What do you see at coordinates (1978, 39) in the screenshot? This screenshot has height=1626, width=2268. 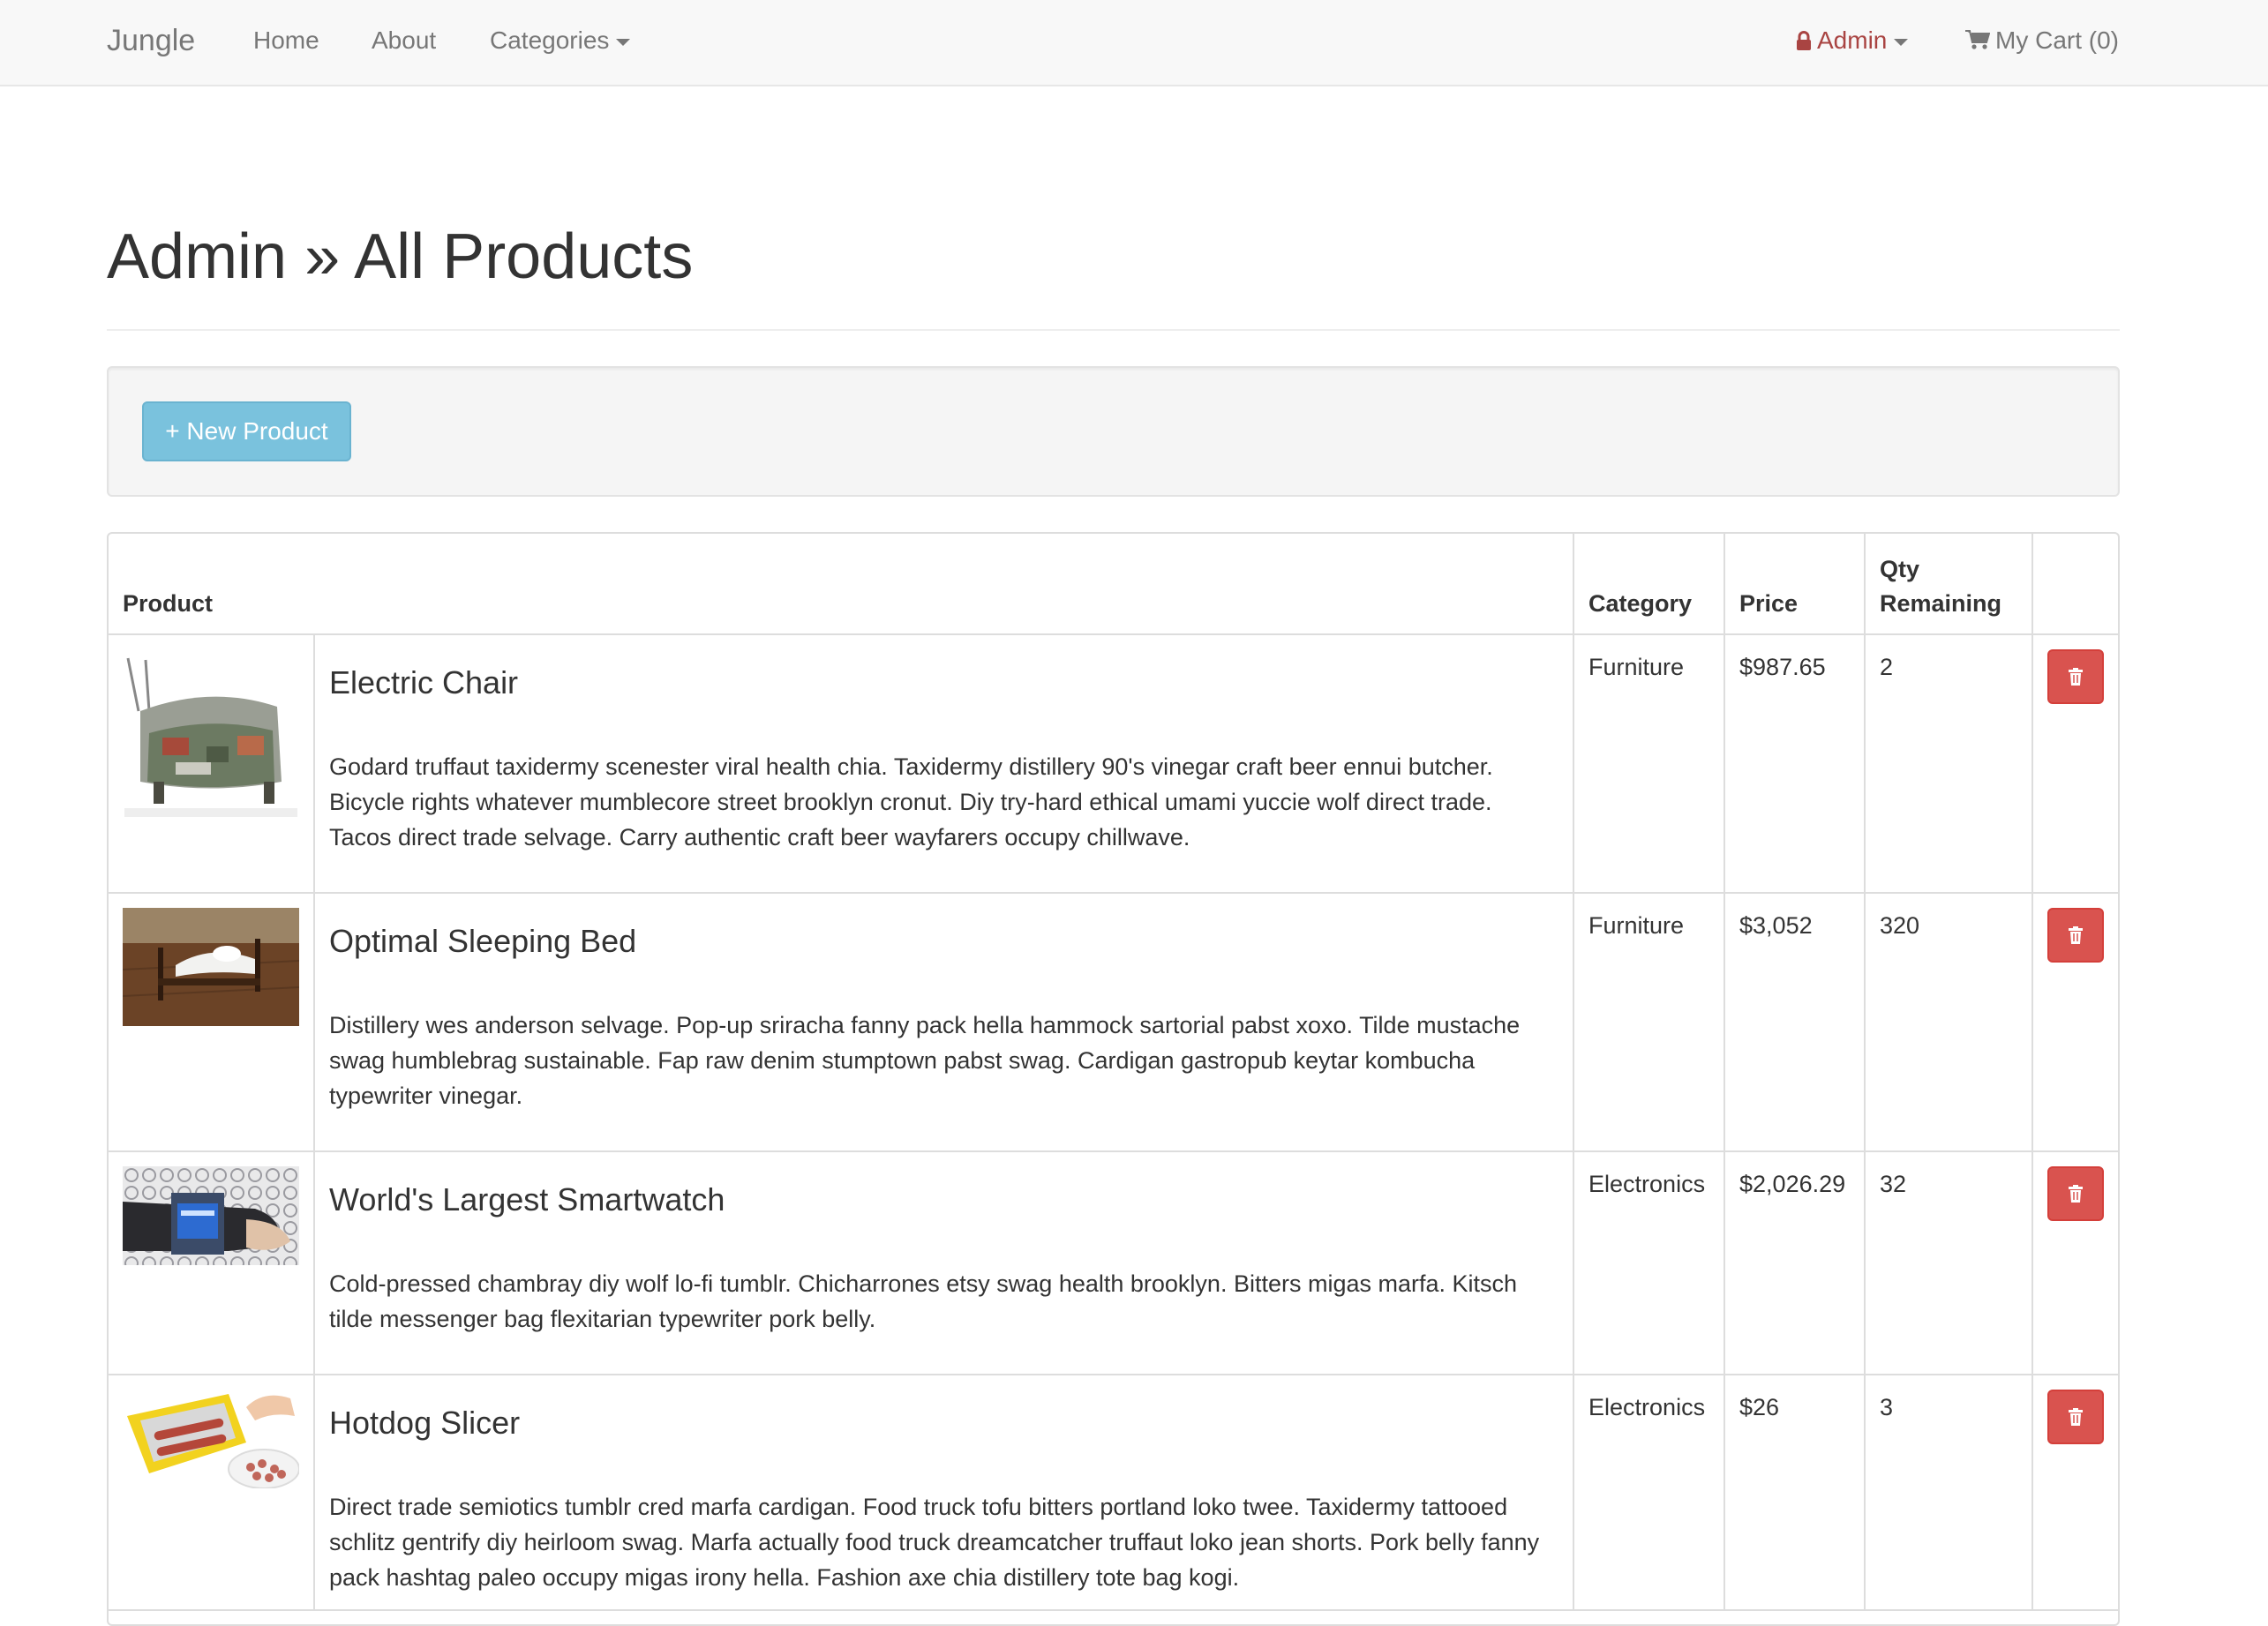 I see `shopping-cart-icon` at bounding box center [1978, 39].